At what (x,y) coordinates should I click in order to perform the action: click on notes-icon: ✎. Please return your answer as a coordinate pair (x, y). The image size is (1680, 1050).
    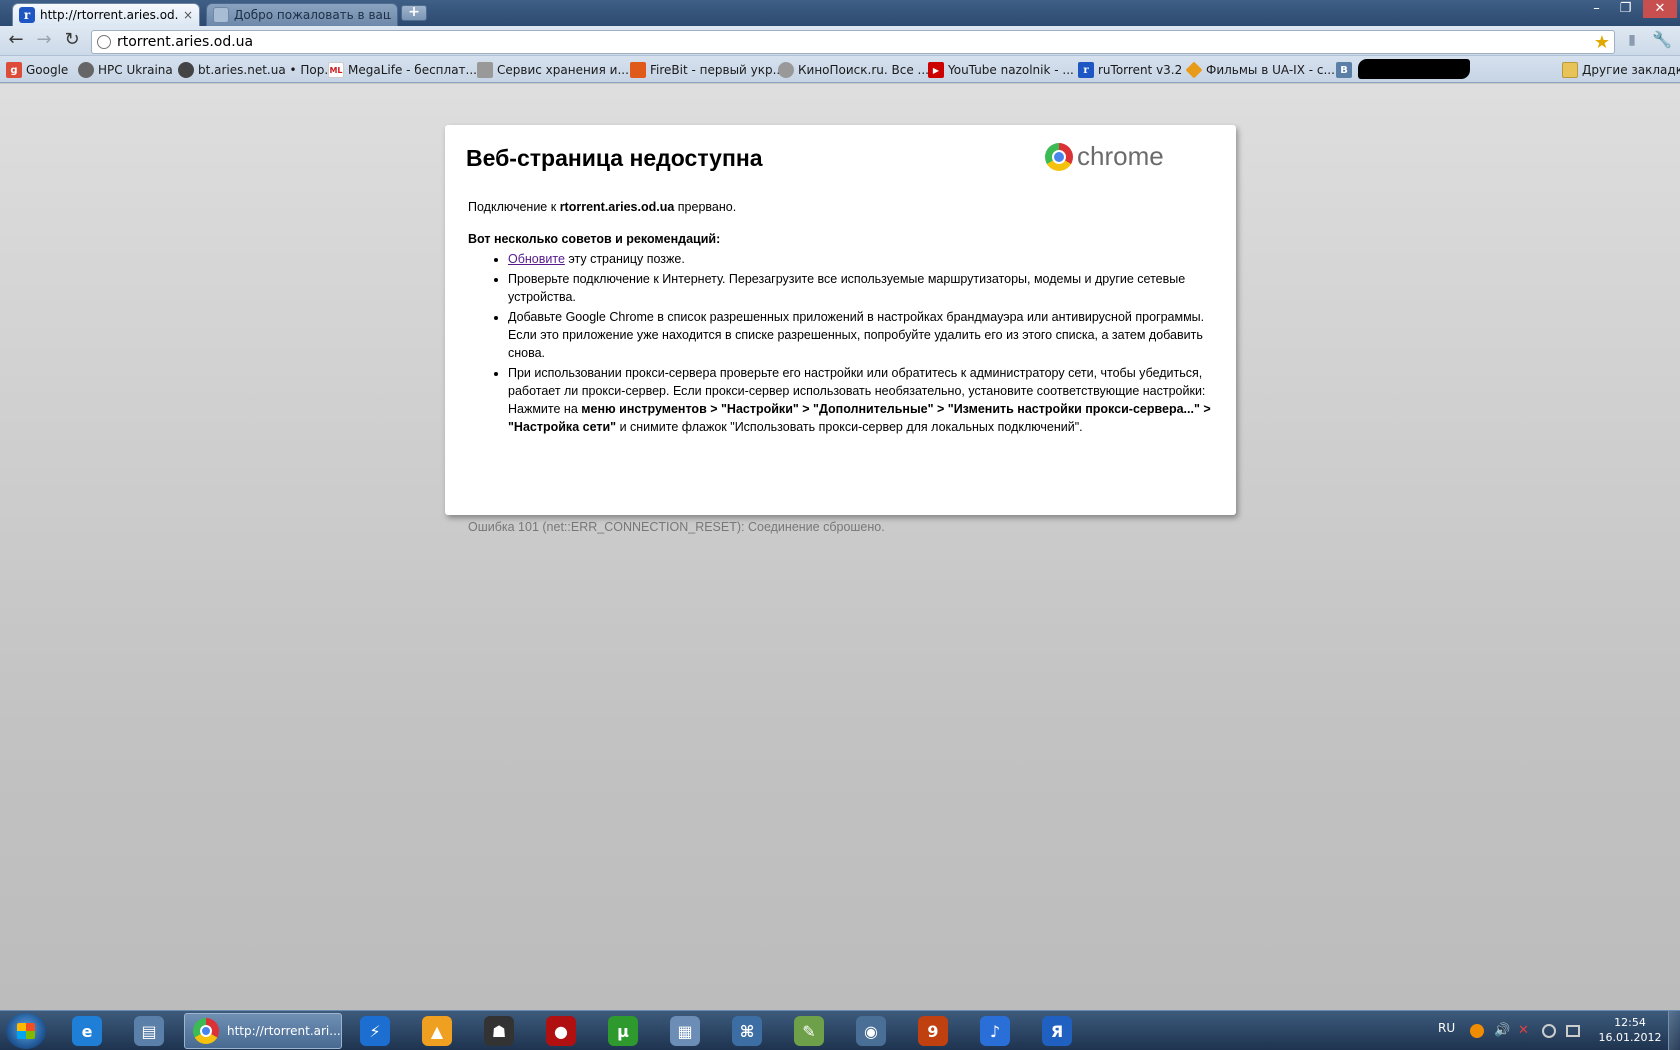
    Looking at the image, I should click on (809, 1031).